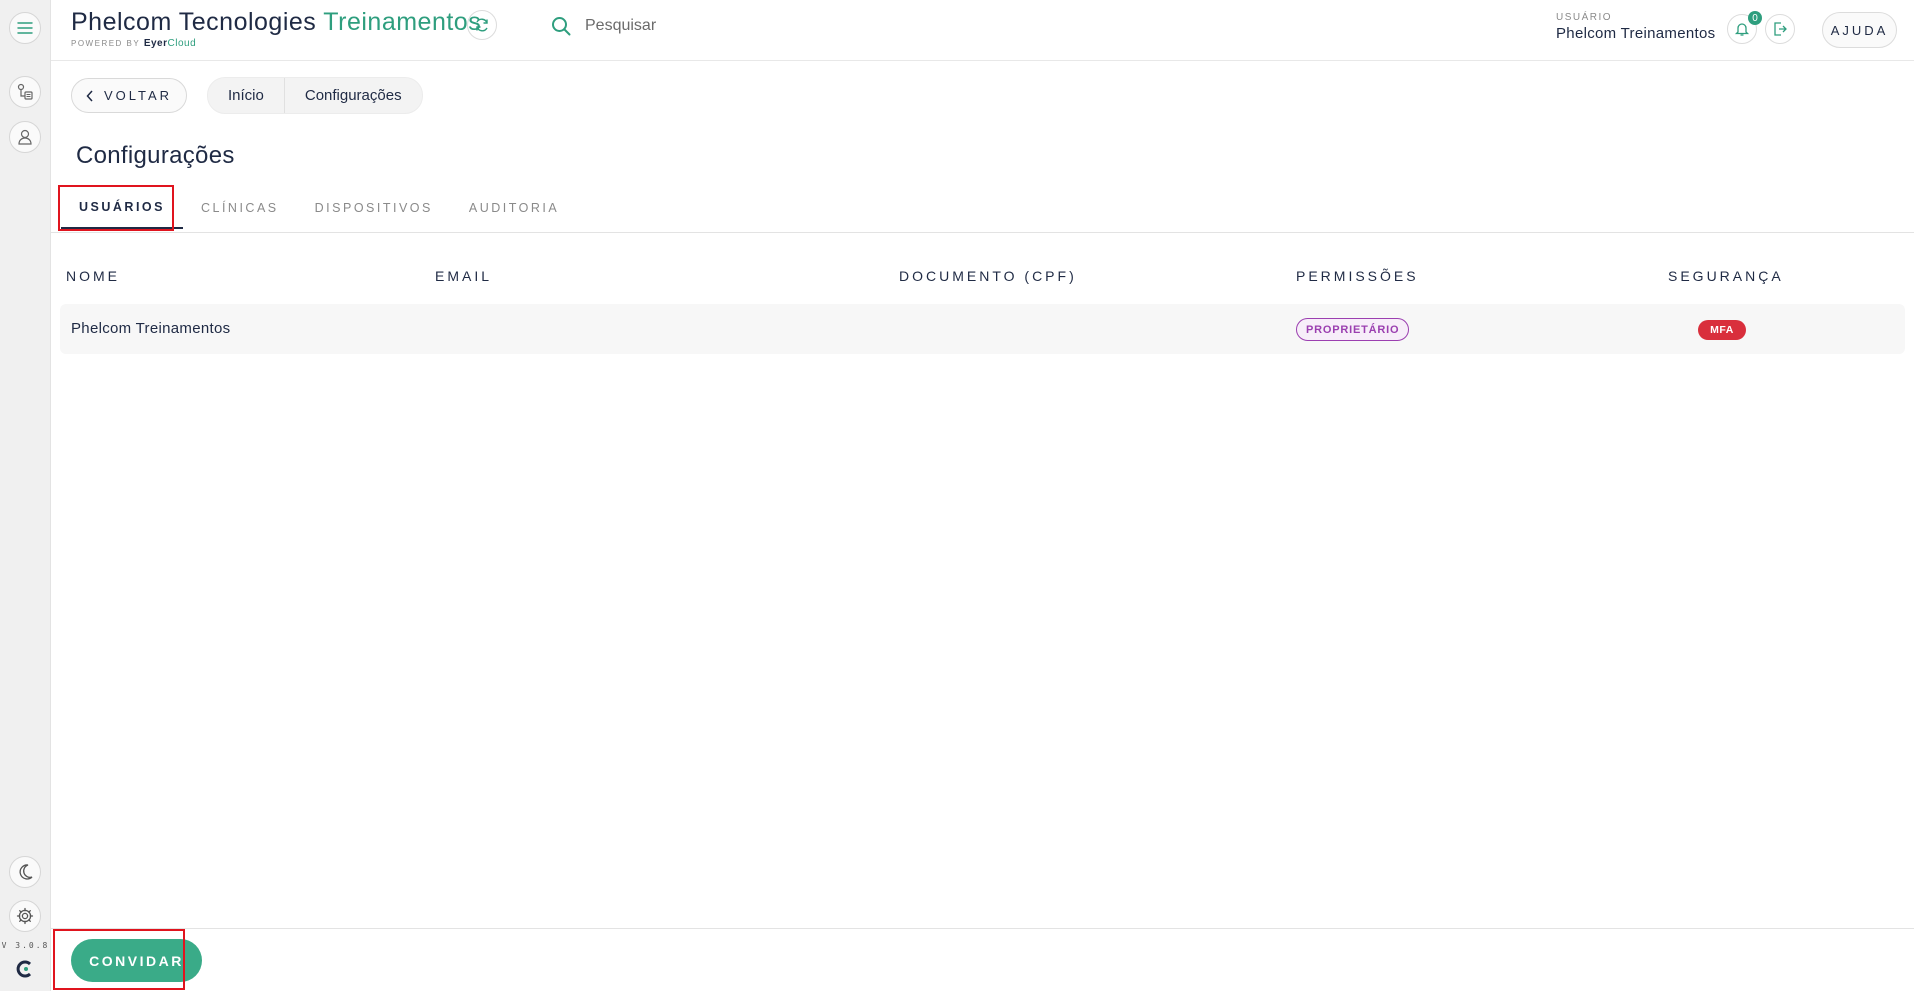  I want to click on bell-icon, so click(1742, 29).